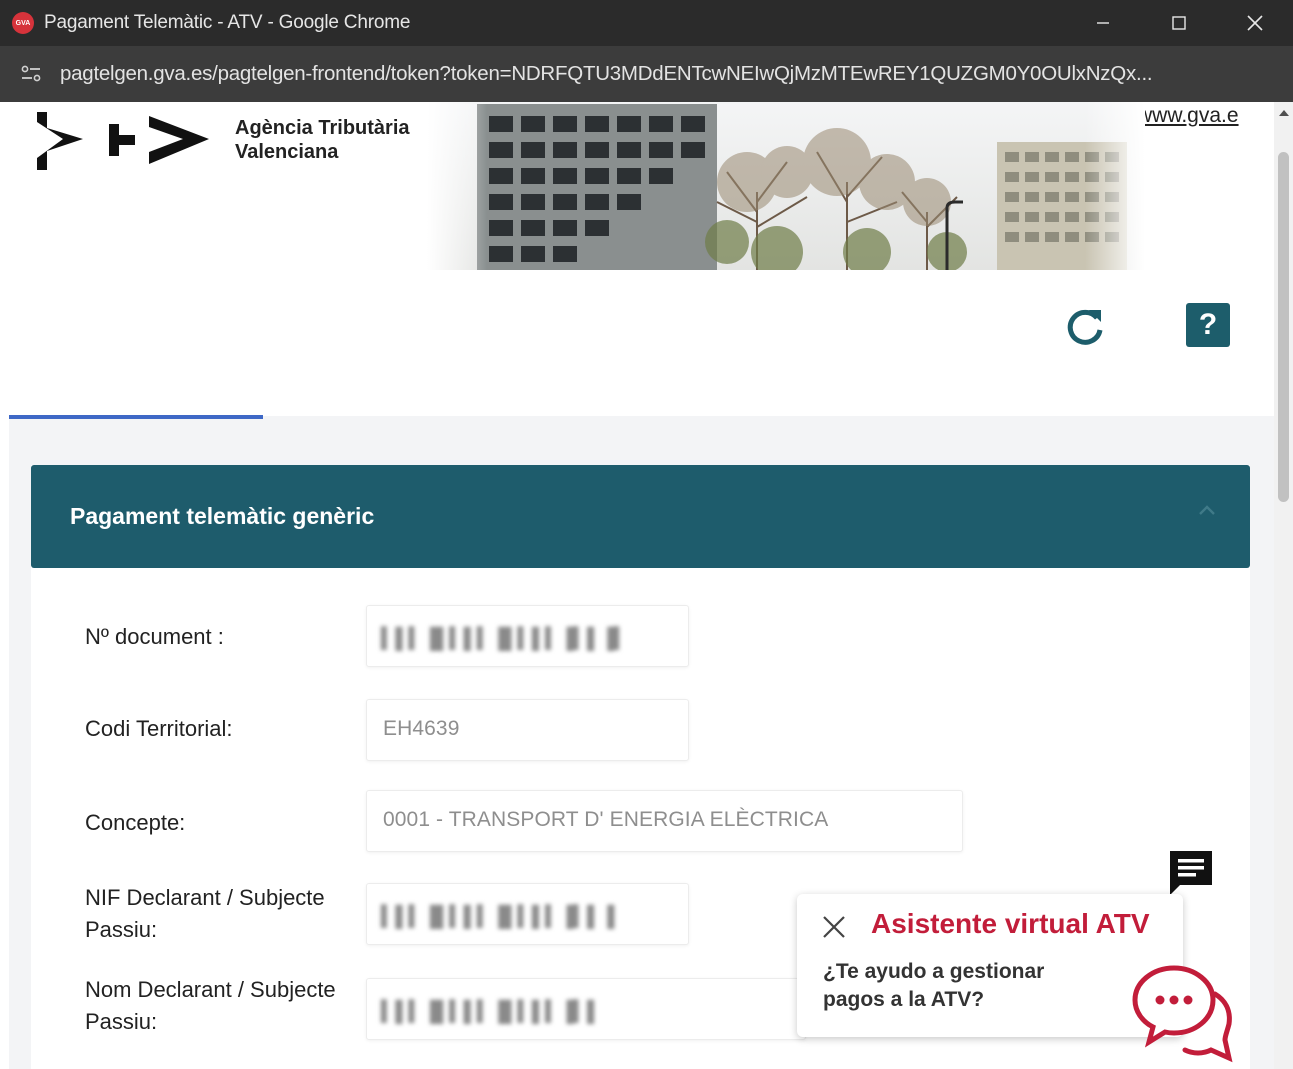 The width and height of the screenshot is (1293, 1069). What do you see at coordinates (491, 1012) in the screenshot?
I see `name-declarant-value-redacted: ▍▌▍▐▌▍▌▍▐▌▍▌▍▐▍▌` at bounding box center [491, 1012].